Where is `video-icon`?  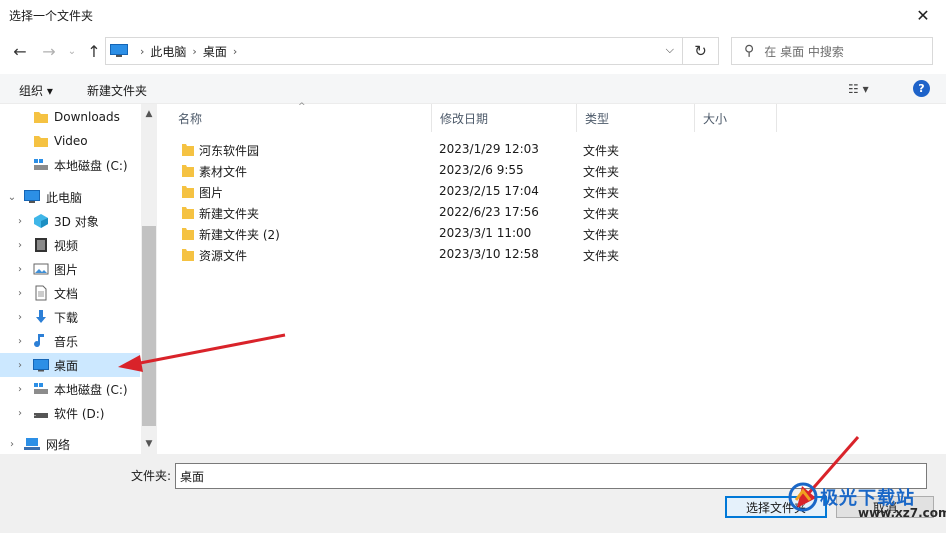 video-icon is located at coordinates (41, 245).